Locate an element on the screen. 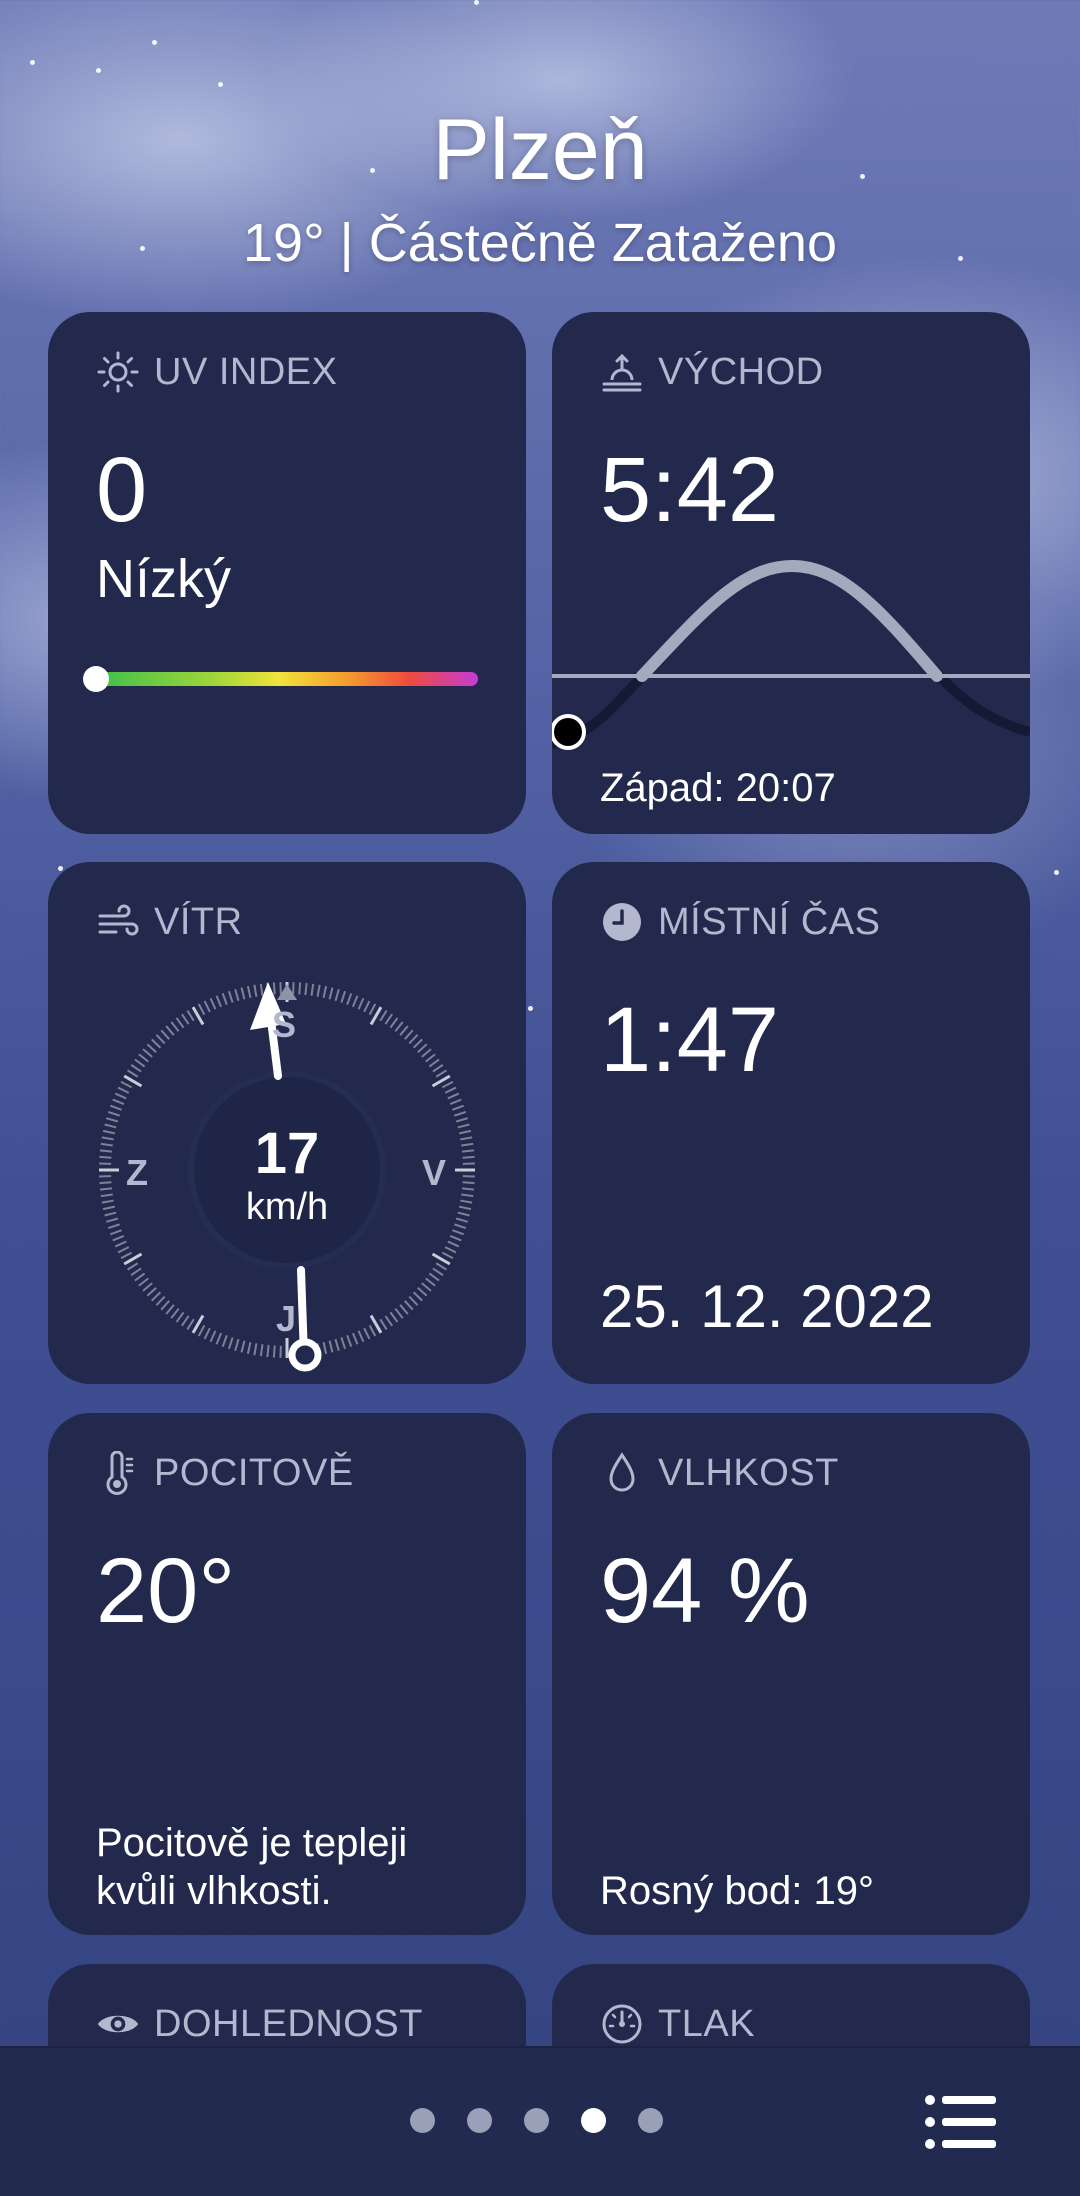 This screenshot has height=2196, width=1080. uv-index-card: UV INDEX 0 Nízký is located at coordinates (287, 573).